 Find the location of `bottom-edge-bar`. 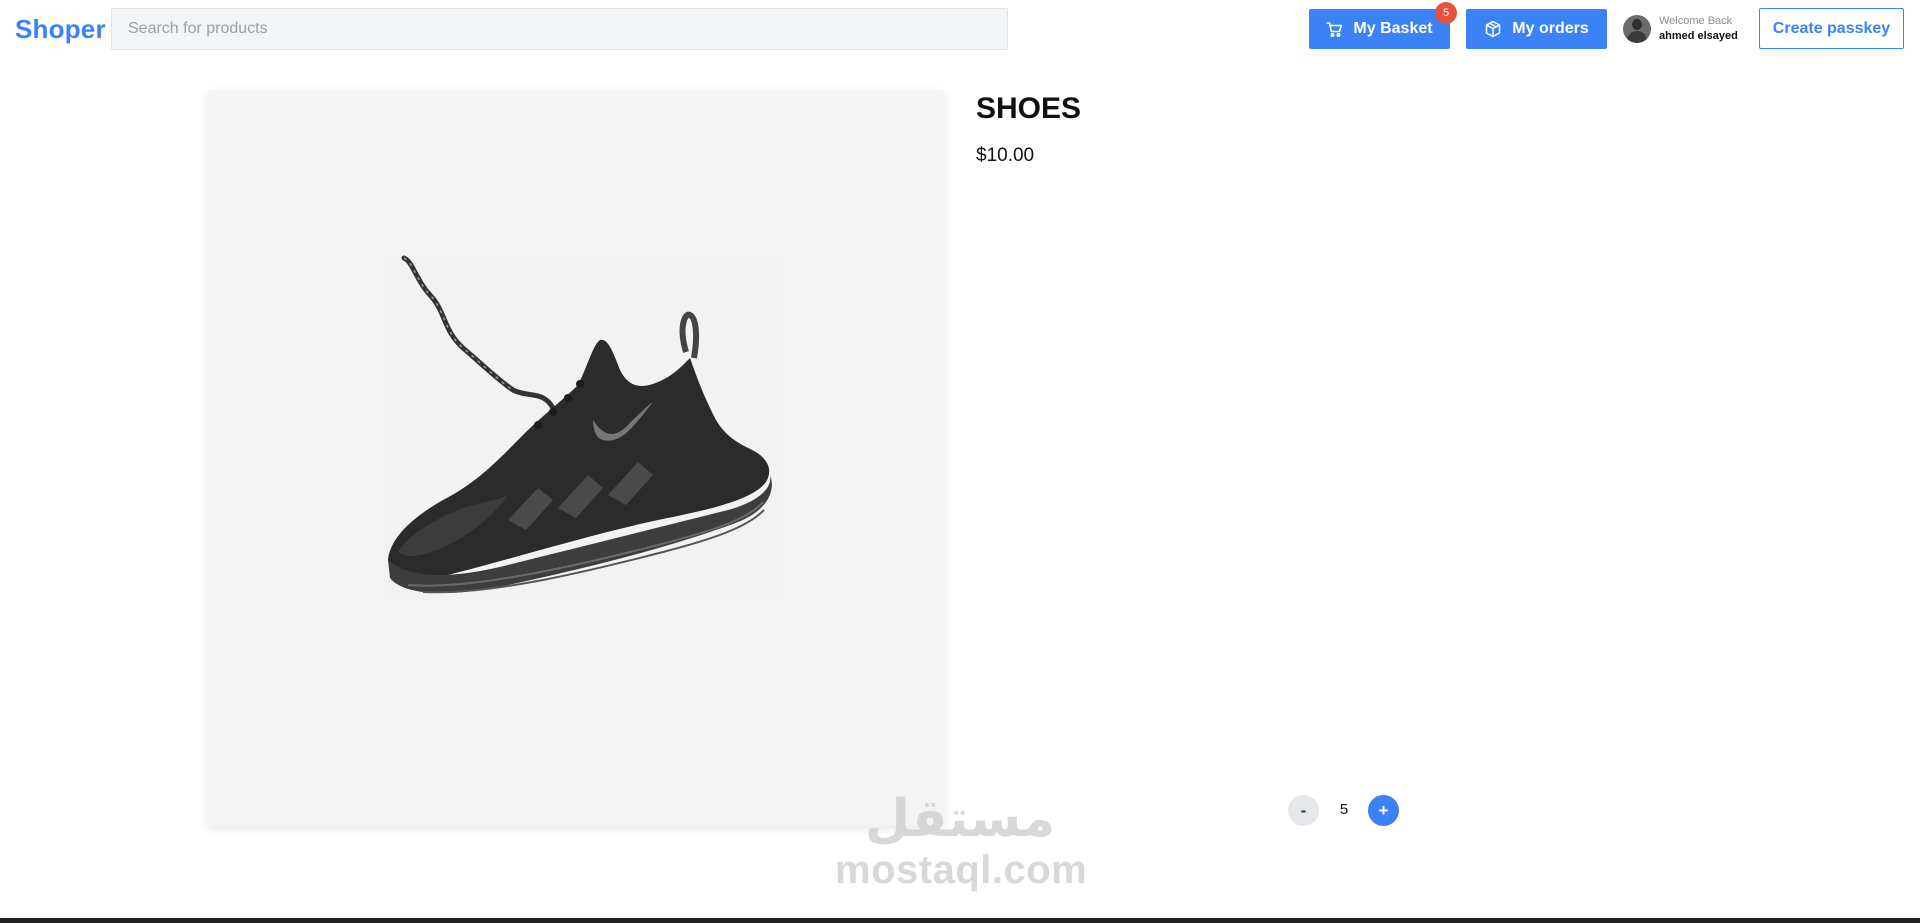

bottom-edge-bar is located at coordinates (960, 920).